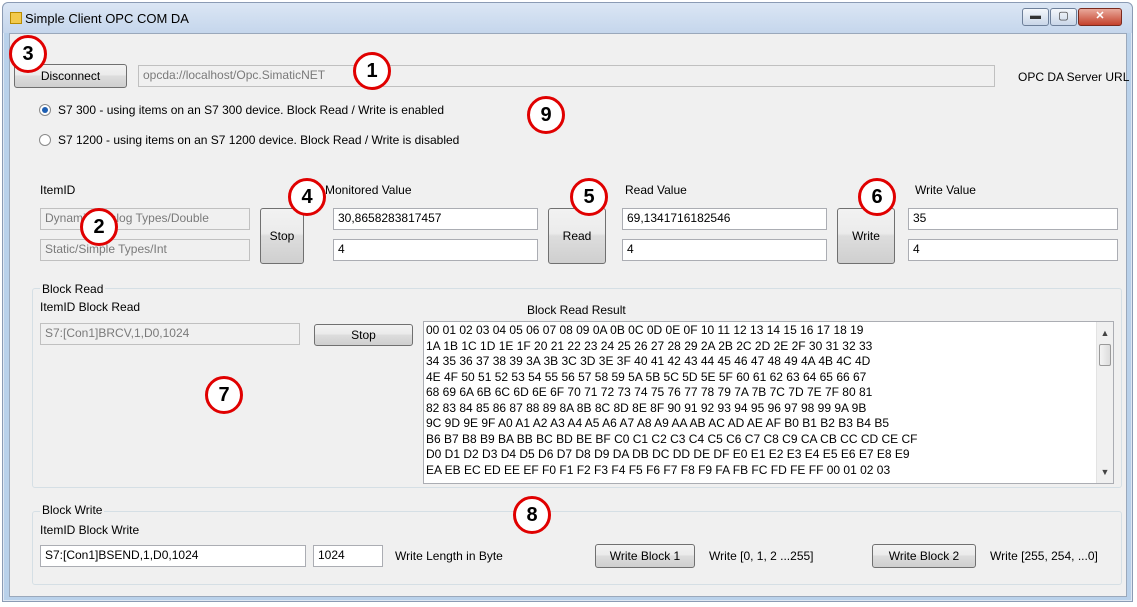 The image size is (1137, 607). Describe the element at coordinates (72, 510) in the screenshot. I see `block-write-group-label: Block Write` at that location.